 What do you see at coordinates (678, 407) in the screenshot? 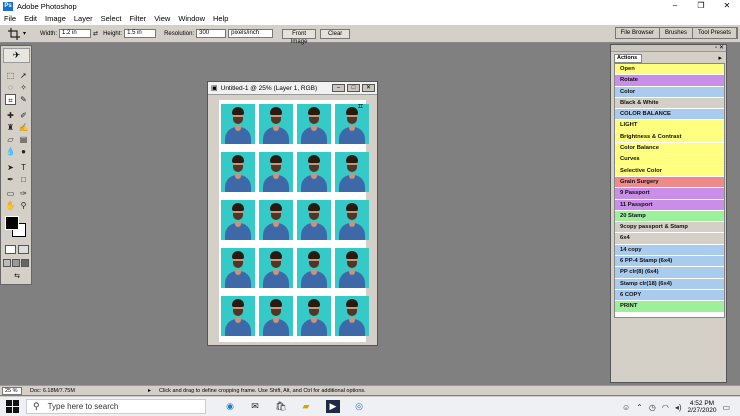
I see `volume-icon: ◂)` at bounding box center [678, 407].